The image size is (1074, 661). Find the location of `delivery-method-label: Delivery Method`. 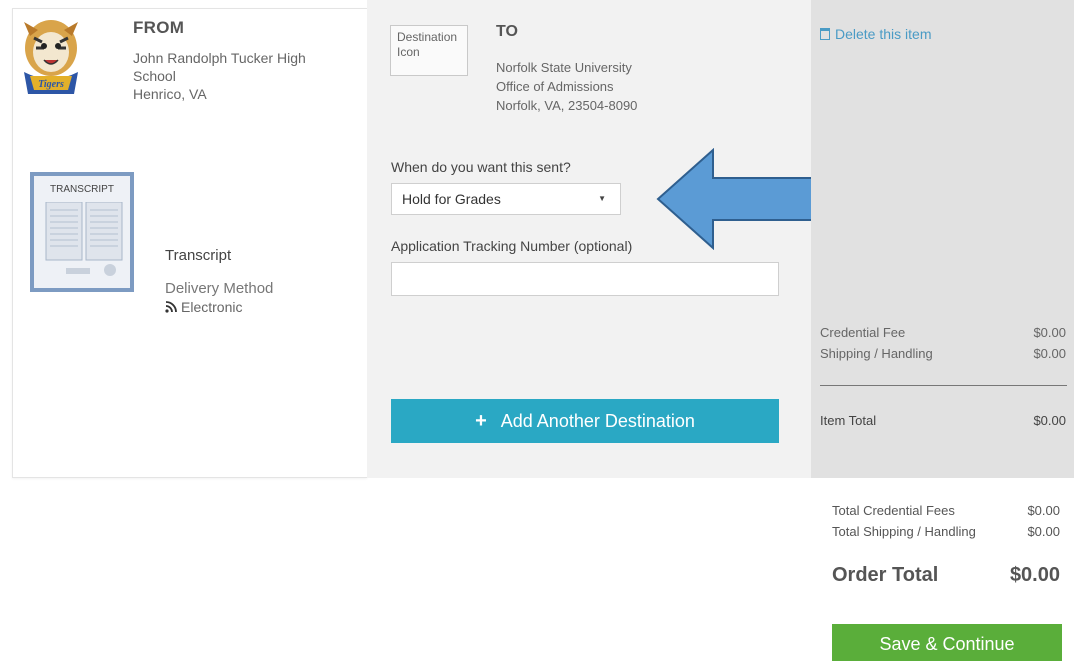

delivery-method-label: Delivery Method is located at coordinates (219, 288).